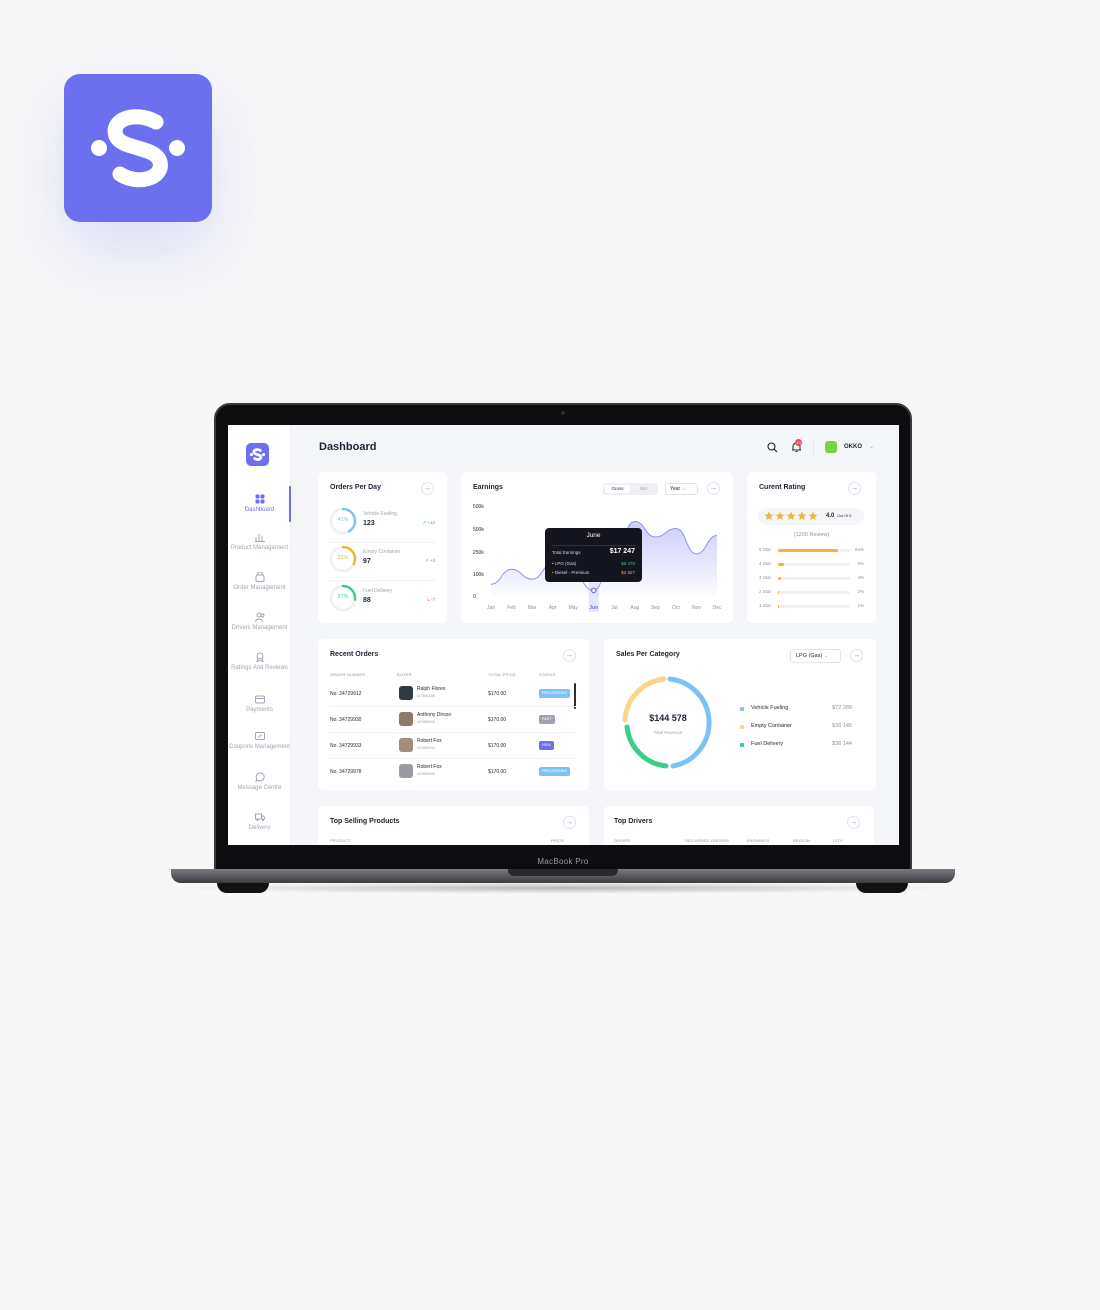  Describe the element at coordinates (259, 499) in the screenshot. I see `grid-icon` at that location.